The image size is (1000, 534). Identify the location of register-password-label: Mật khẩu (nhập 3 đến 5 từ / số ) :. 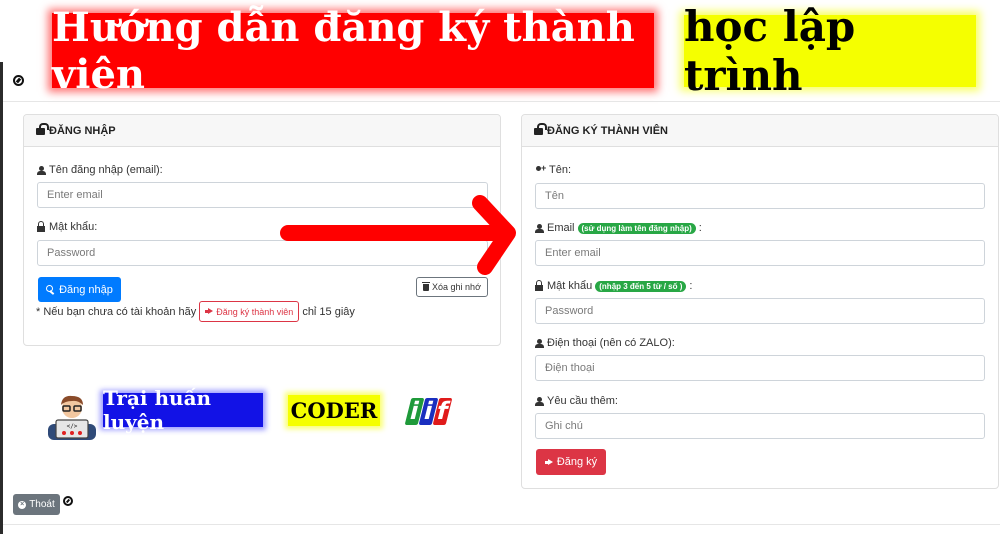
(613, 286).